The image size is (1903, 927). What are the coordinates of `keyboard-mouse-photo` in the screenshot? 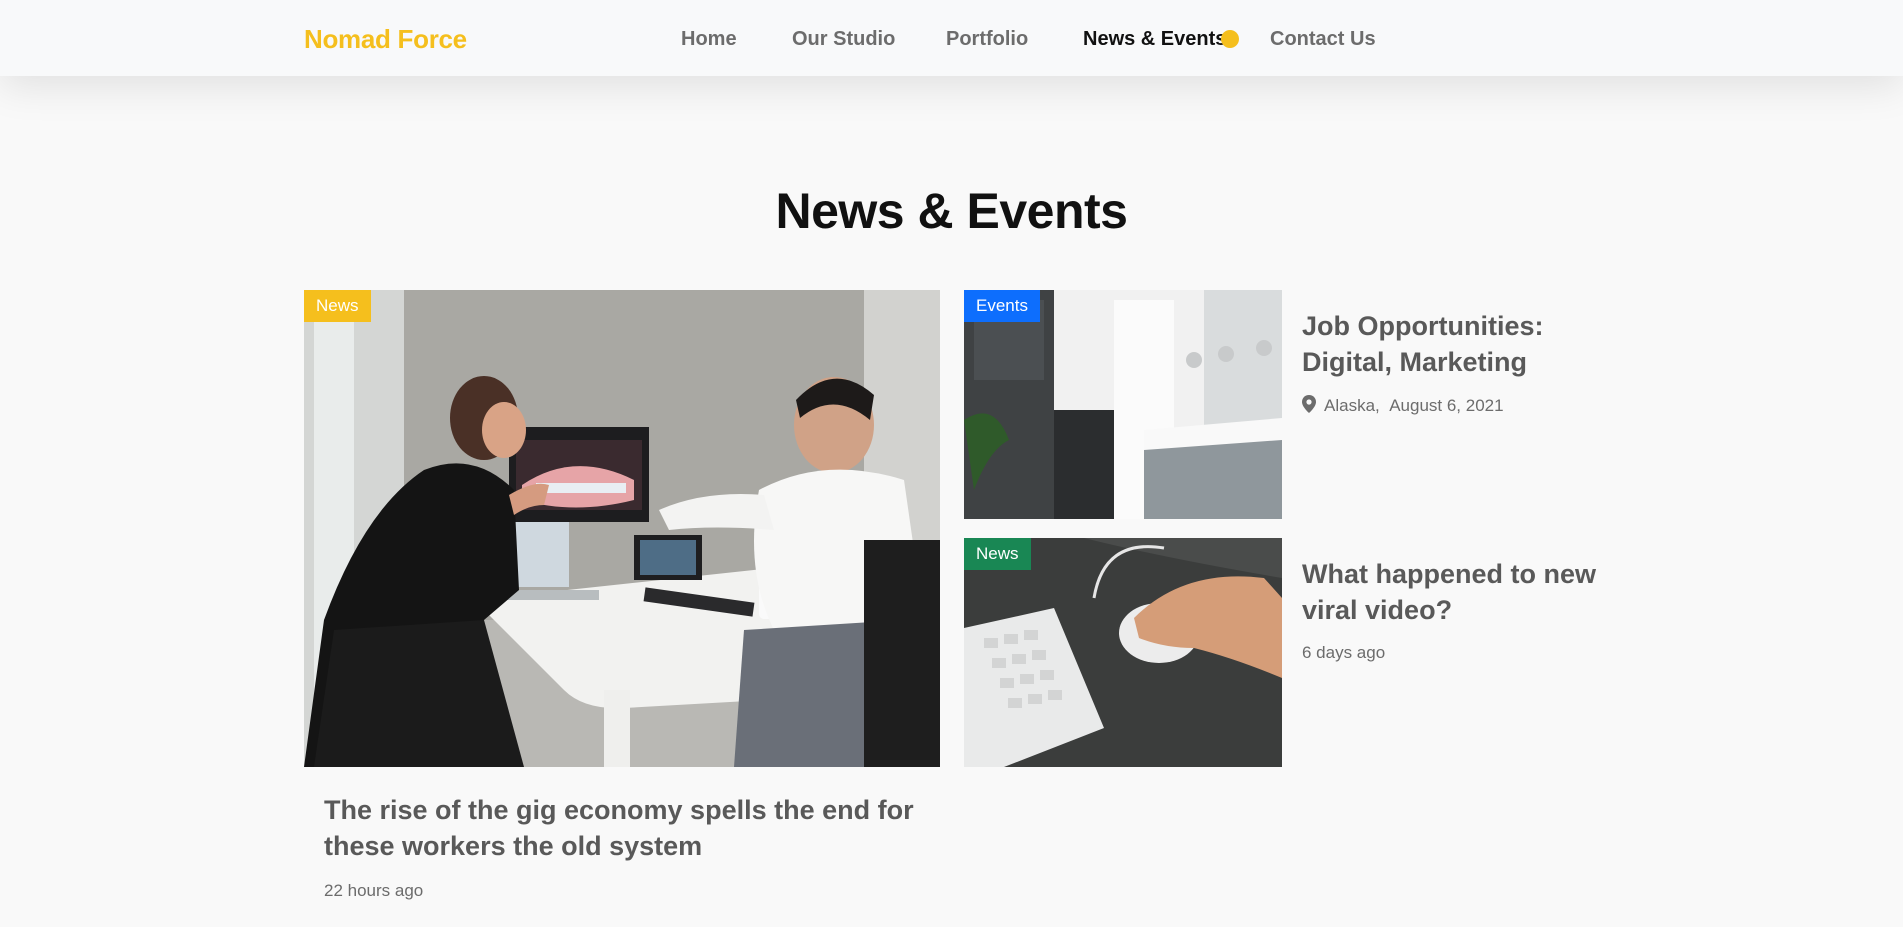 It's located at (1123, 652).